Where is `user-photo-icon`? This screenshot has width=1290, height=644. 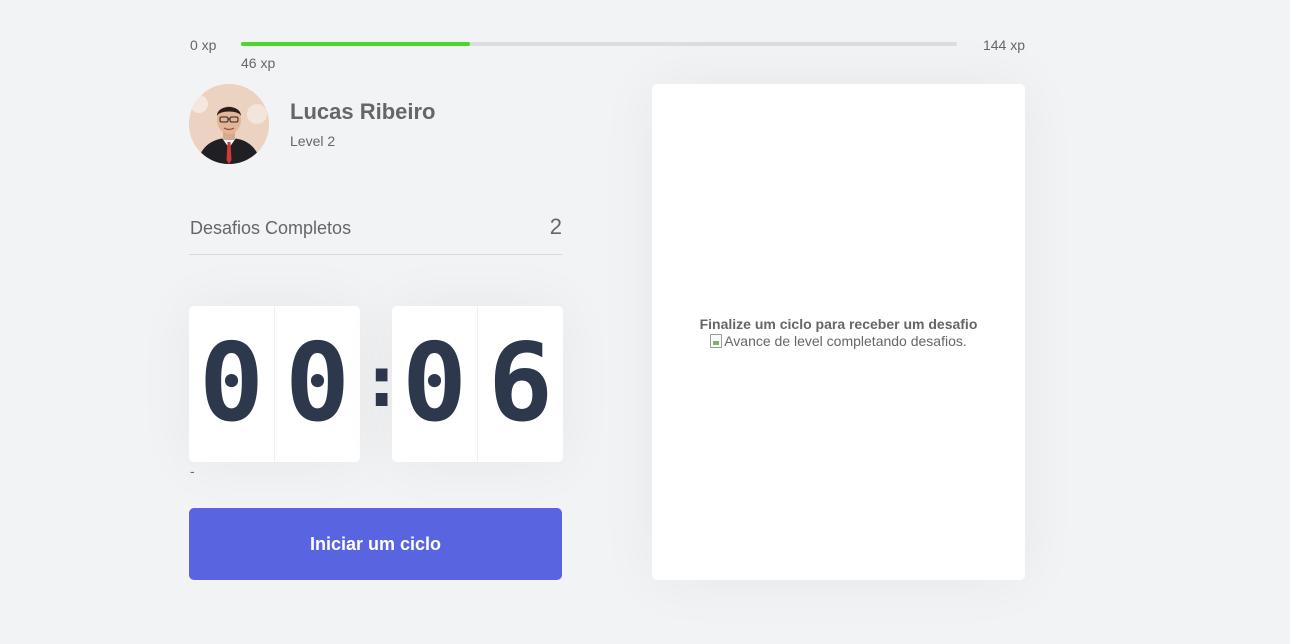 user-photo-icon is located at coordinates (229, 124).